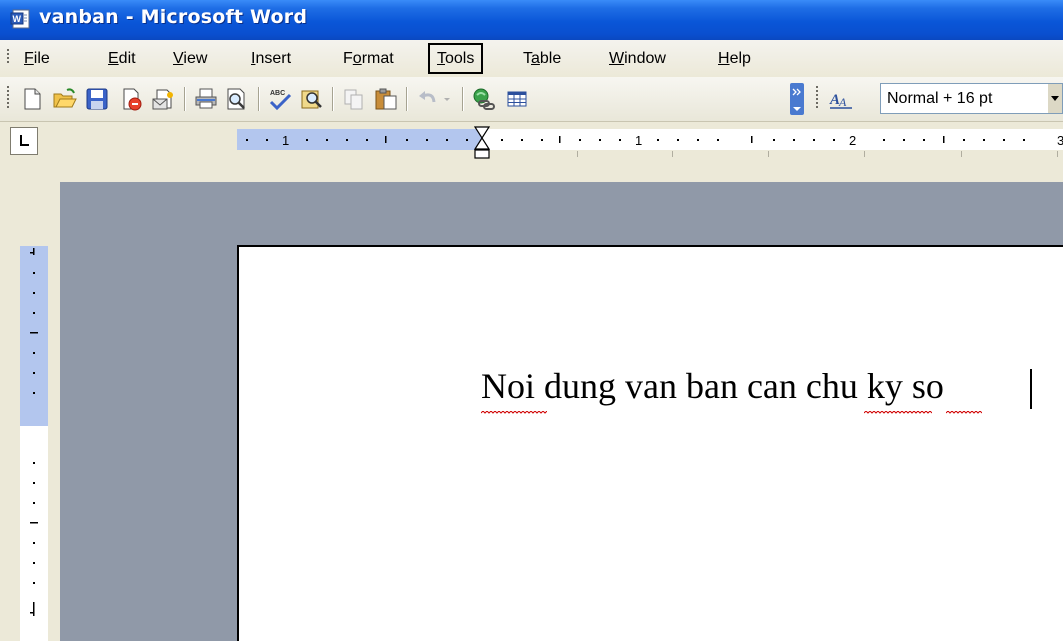 This screenshot has height=641, width=1063. I want to click on hyperlink-icon, so click(484, 99).